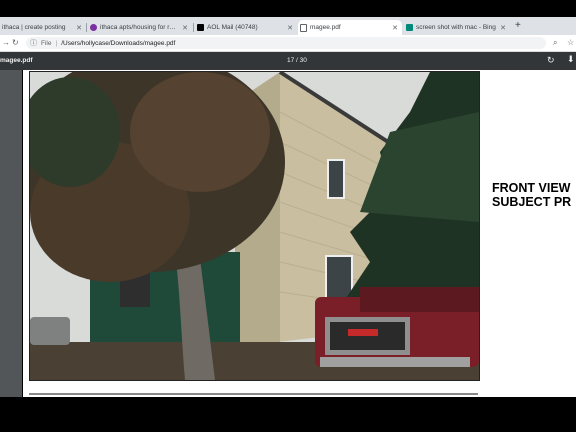  I want to click on tab-label: ithaca apts/housing for rent "s, so click(140, 27).